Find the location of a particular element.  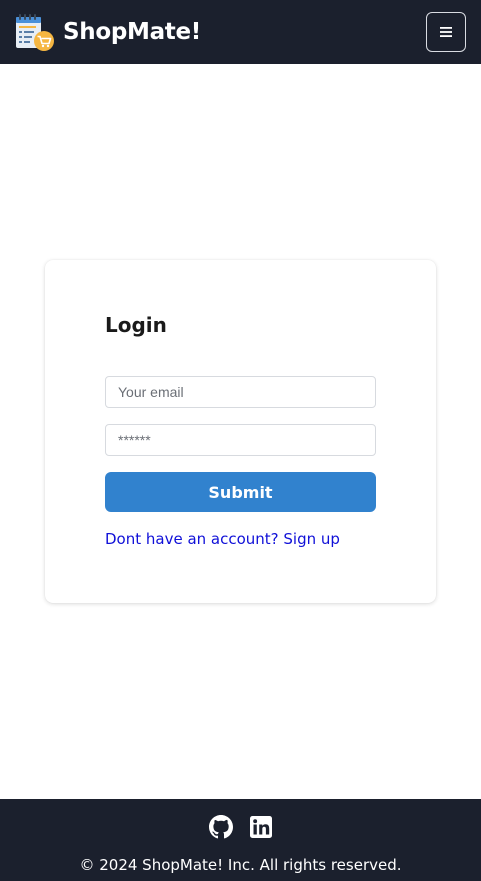

brand: ShopMate! is located at coordinates (108, 32).